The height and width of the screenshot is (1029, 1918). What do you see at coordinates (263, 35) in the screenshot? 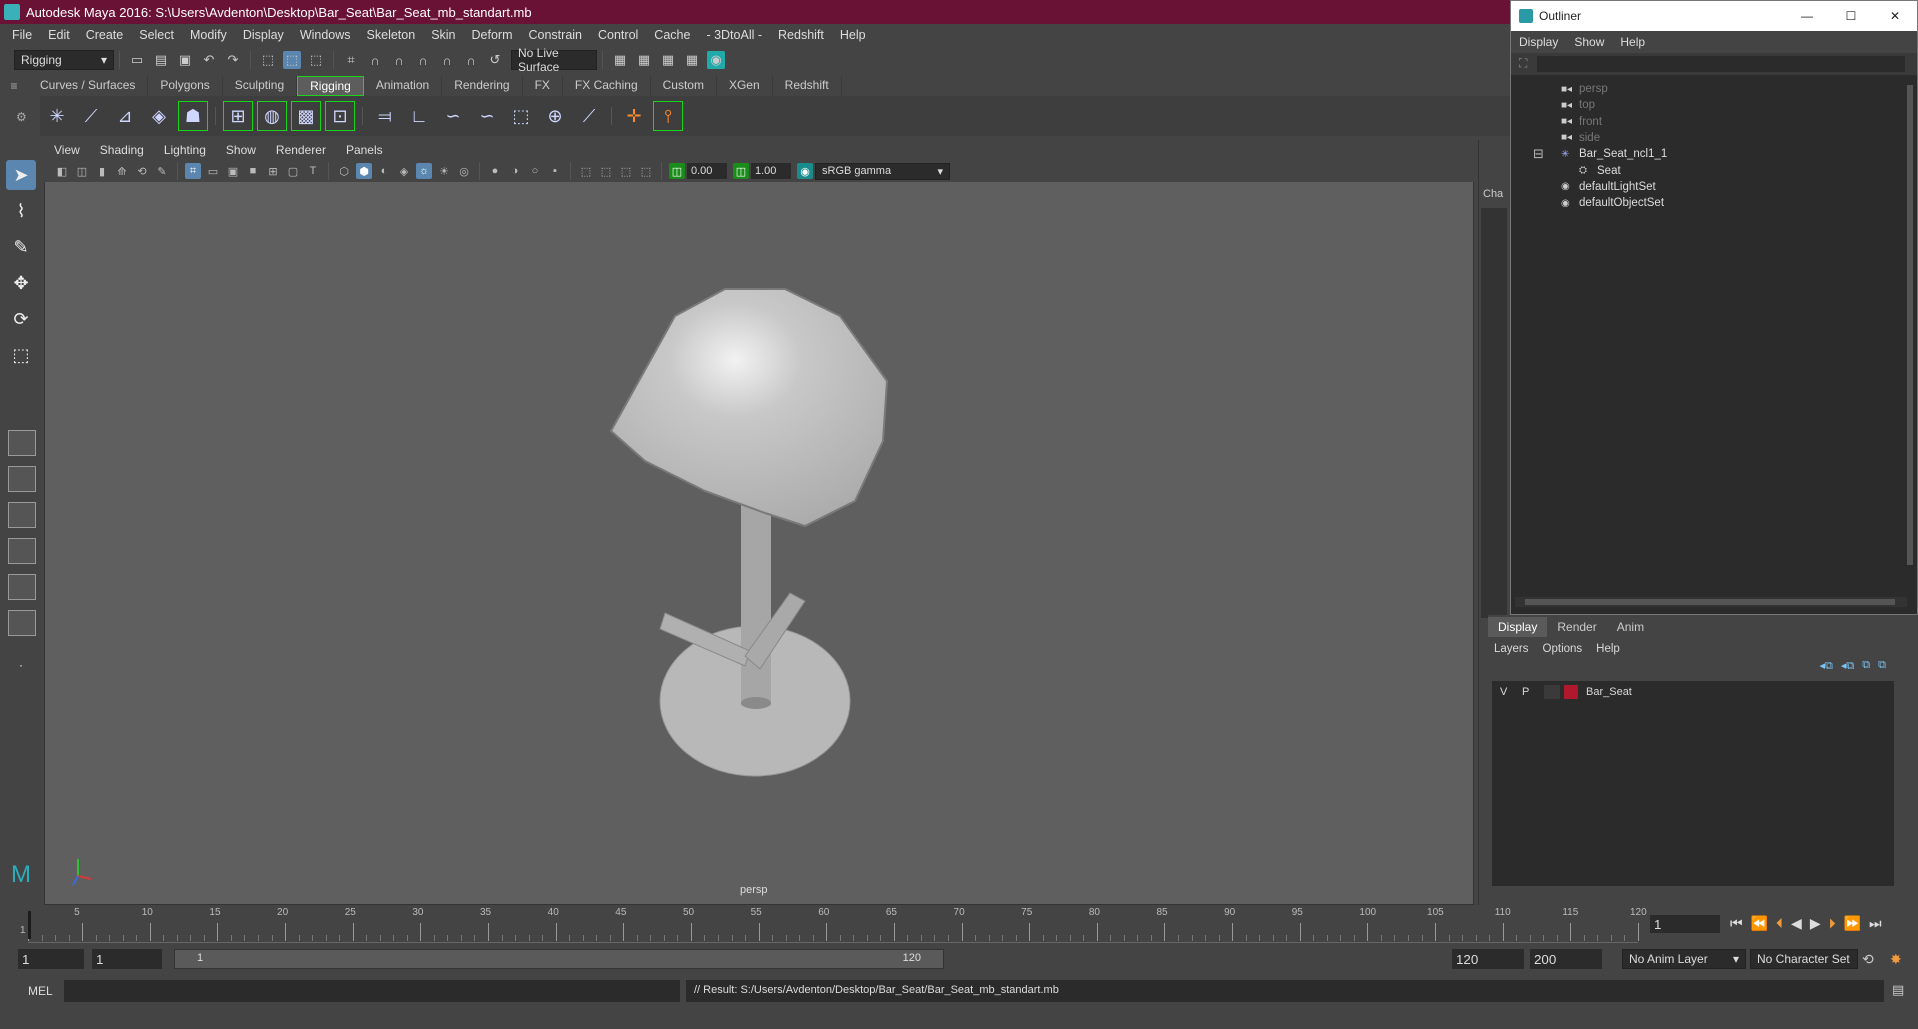
I see `menu-display: Display` at bounding box center [263, 35].